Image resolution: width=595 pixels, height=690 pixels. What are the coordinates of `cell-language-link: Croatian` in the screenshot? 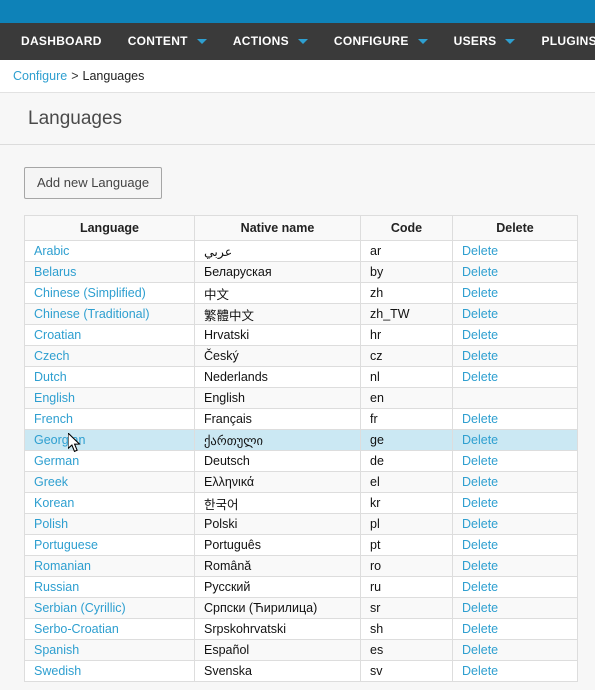 It's located at (57, 335).